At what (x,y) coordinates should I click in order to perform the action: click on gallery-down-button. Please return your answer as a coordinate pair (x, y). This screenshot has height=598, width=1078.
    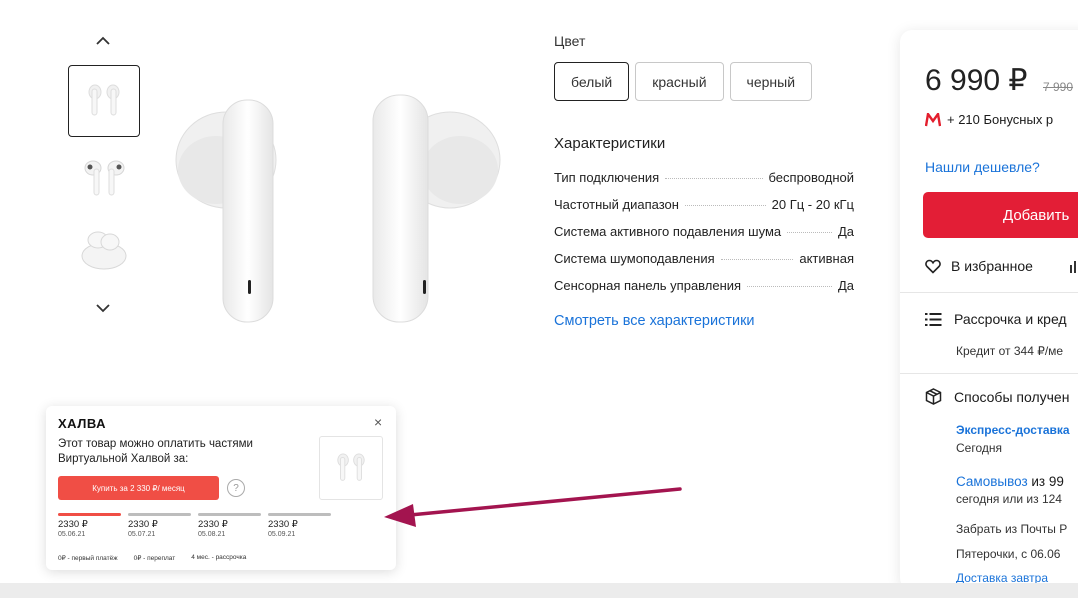
    Looking at the image, I should click on (103, 309).